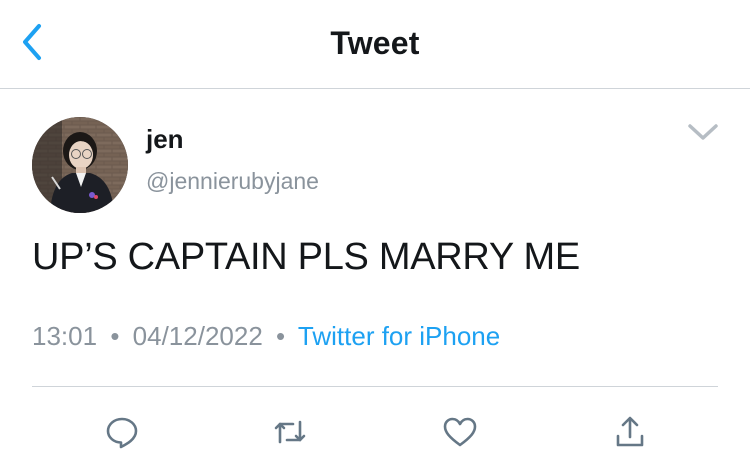  I want to click on share-icon, so click(630, 432).